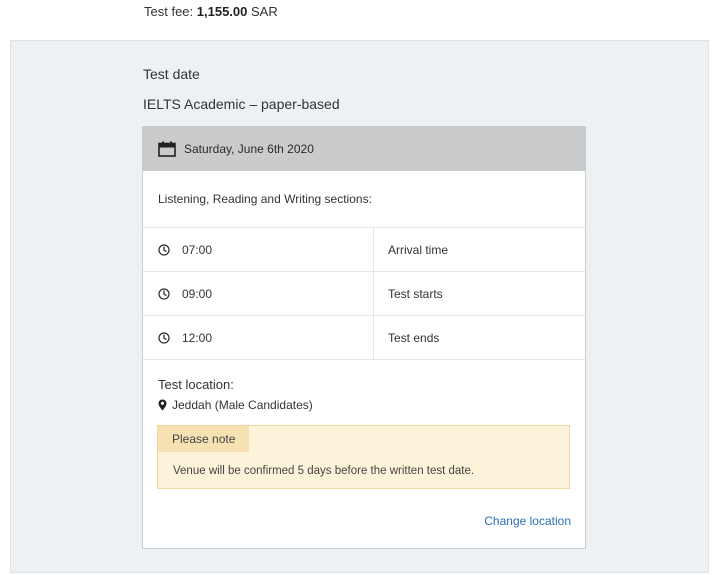 This screenshot has height=575, width=717. I want to click on map-pin-icon, so click(162, 405).